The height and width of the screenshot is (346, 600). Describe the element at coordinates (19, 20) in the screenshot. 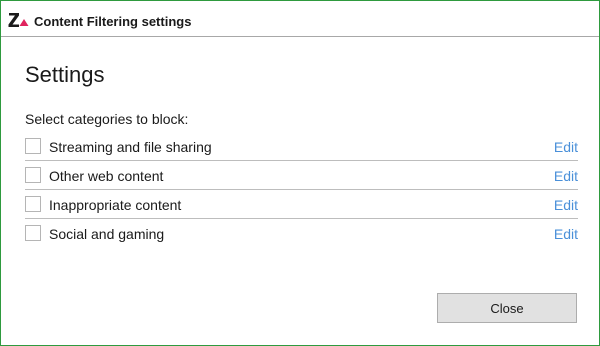

I see `zonealarm-logo-icon` at that location.